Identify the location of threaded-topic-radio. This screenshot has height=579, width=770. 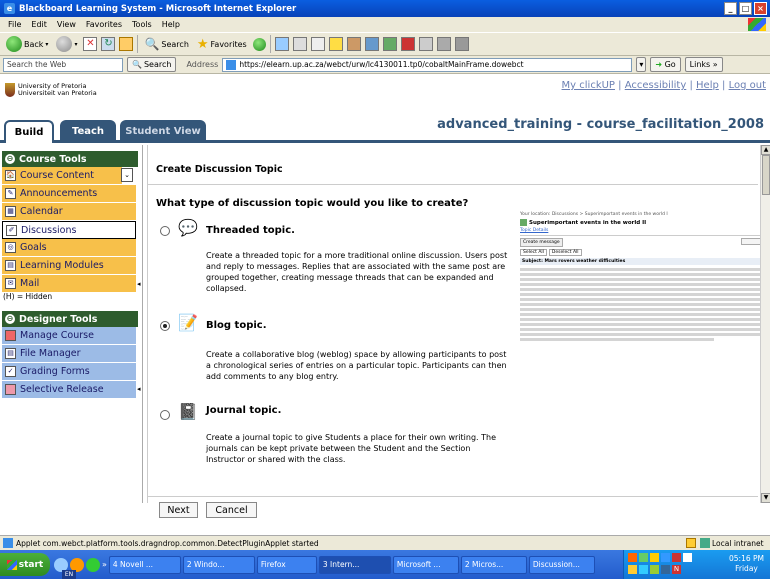
(165, 231).